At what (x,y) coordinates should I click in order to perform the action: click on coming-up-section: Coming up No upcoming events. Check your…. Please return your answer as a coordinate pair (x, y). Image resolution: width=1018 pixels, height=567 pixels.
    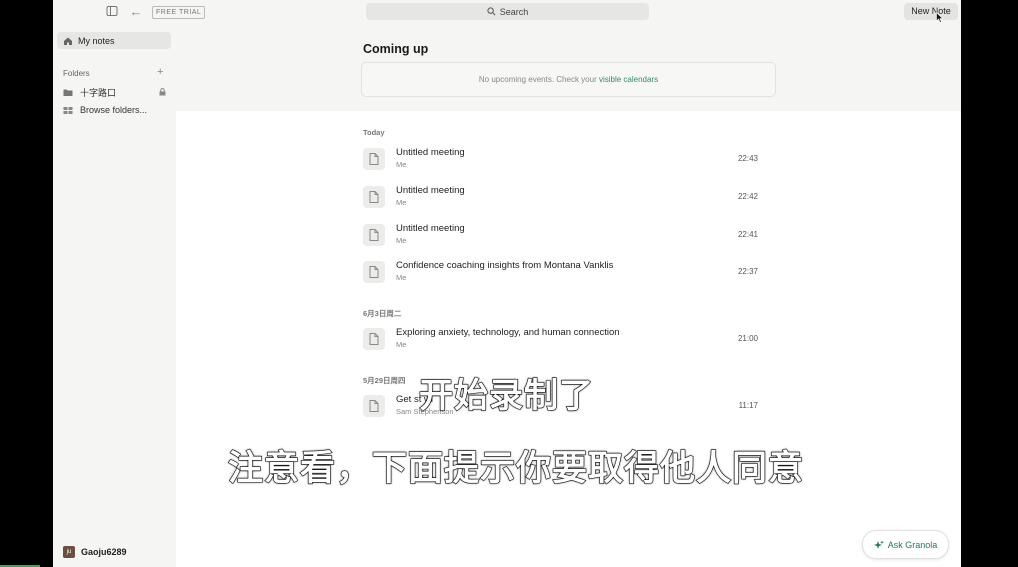
    Looking at the image, I should click on (568, 67).